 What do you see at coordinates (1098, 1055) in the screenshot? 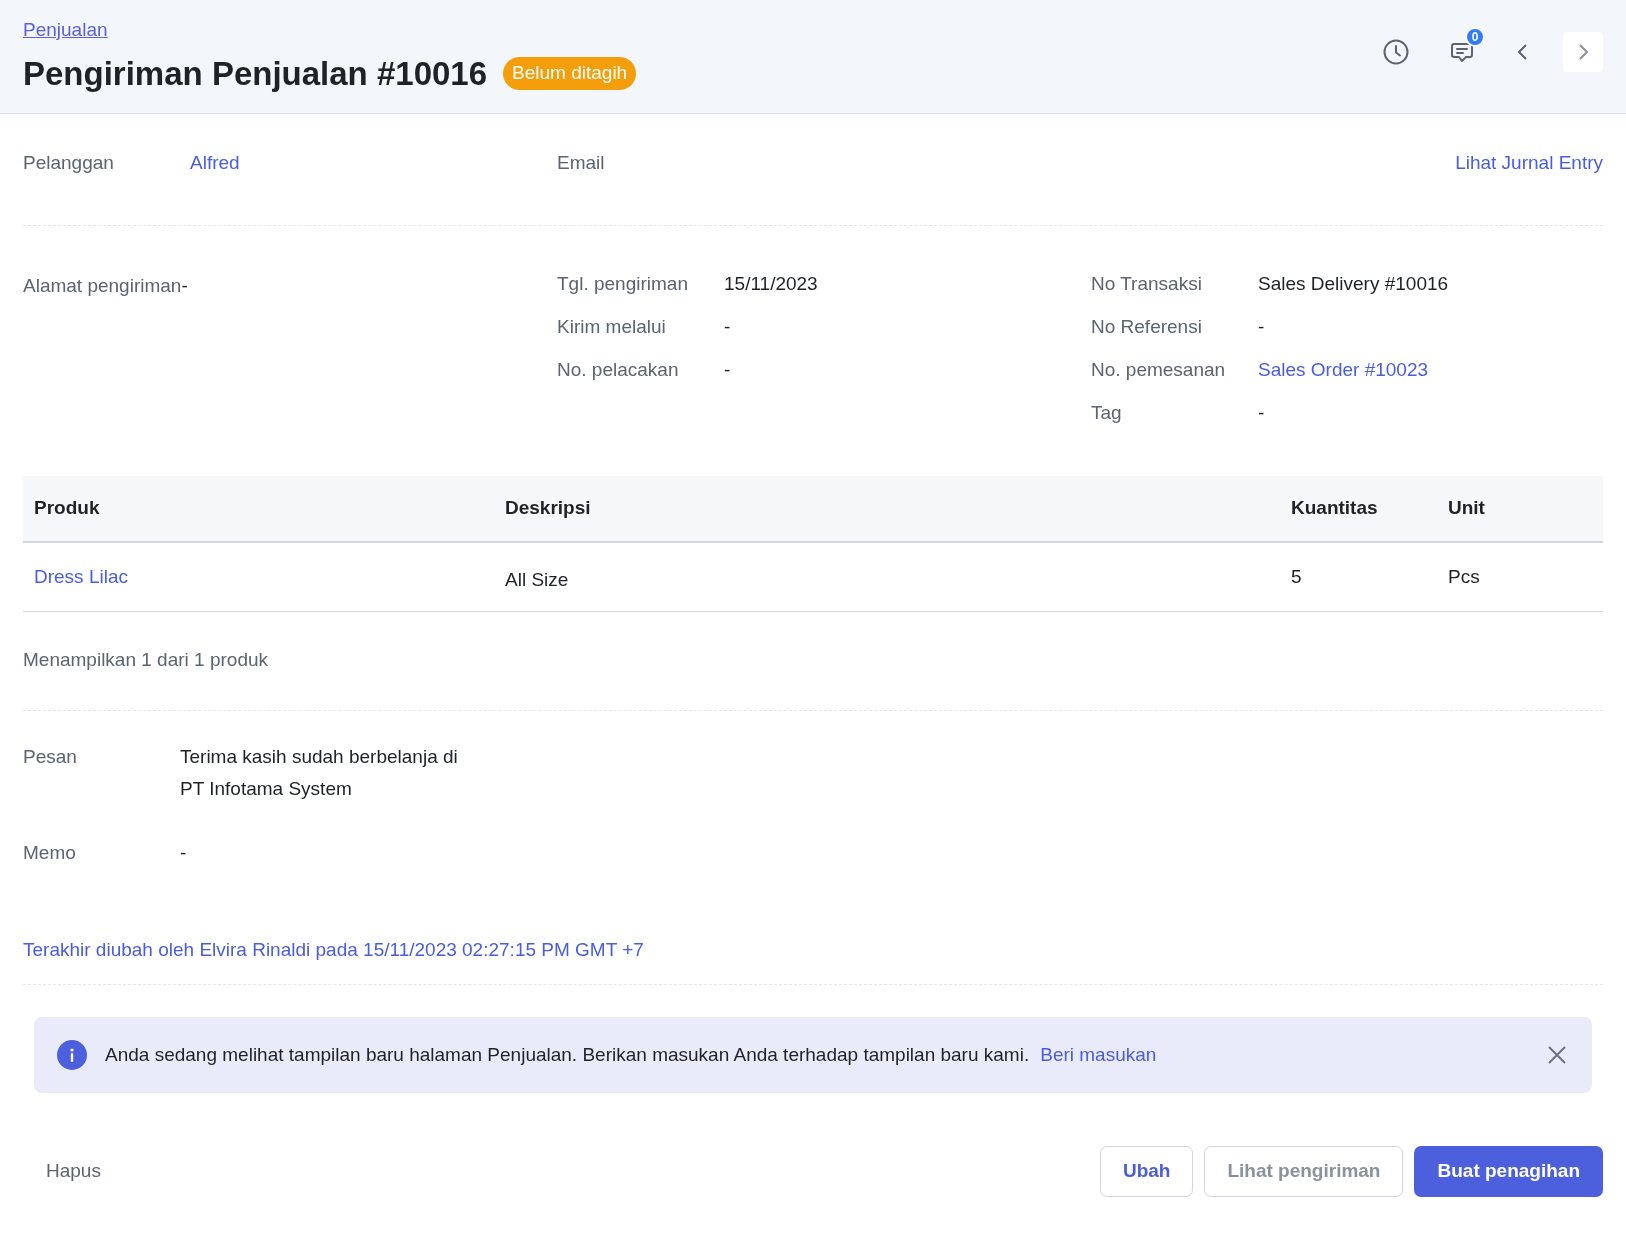
I see `feedback-link: Beri masukan` at bounding box center [1098, 1055].